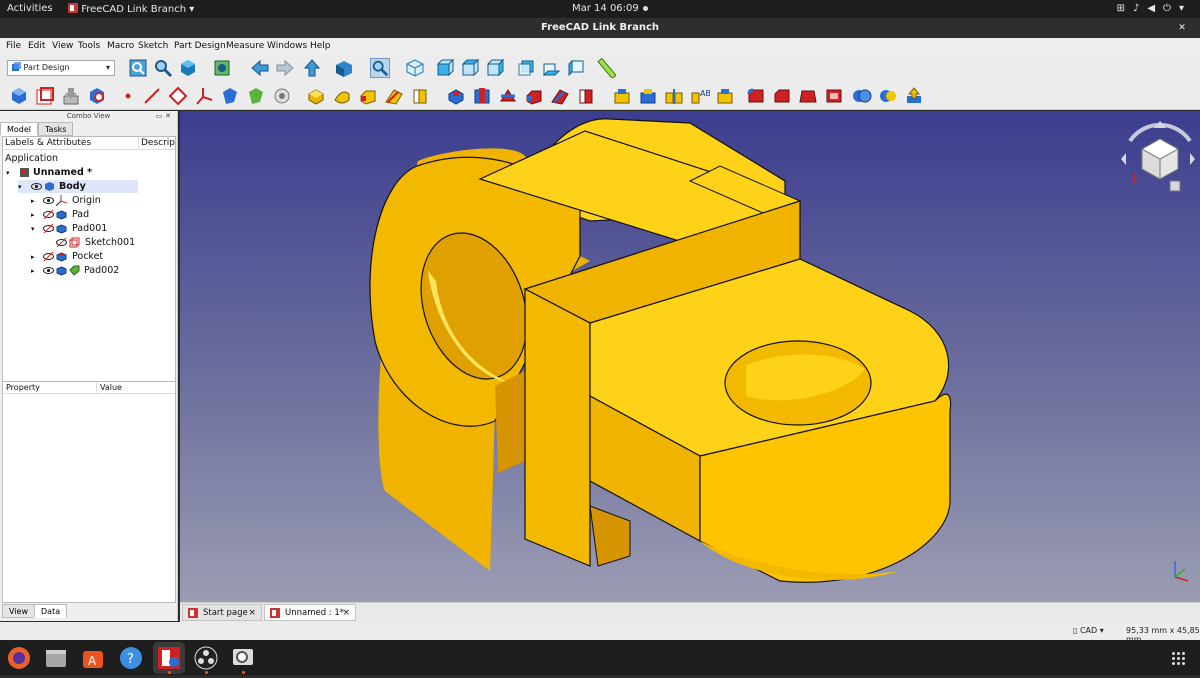  What do you see at coordinates (131, 9) in the screenshot?
I see `app-menu: FreeCAD Link Branch ▾` at bounding box center [131, 9].